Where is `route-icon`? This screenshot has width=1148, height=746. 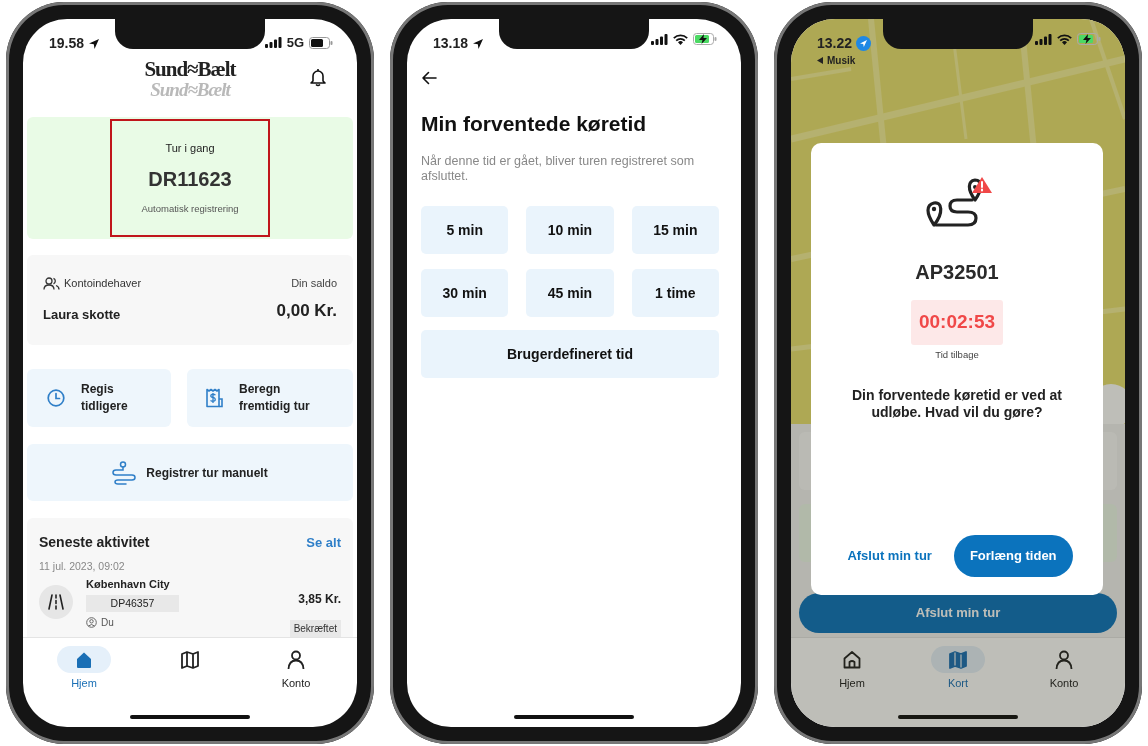
route-icon is located at coordinates (125, 472).